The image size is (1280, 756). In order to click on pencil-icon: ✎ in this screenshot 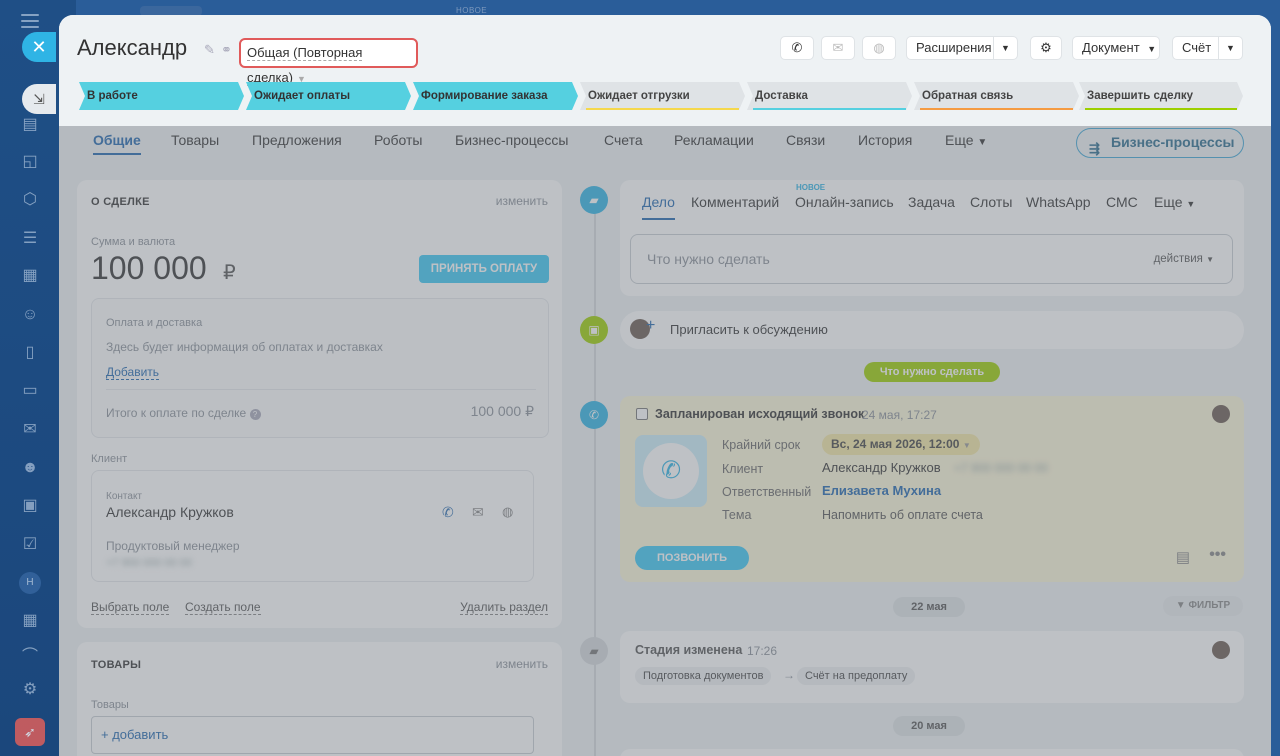, I will do `click(209, 50)`.